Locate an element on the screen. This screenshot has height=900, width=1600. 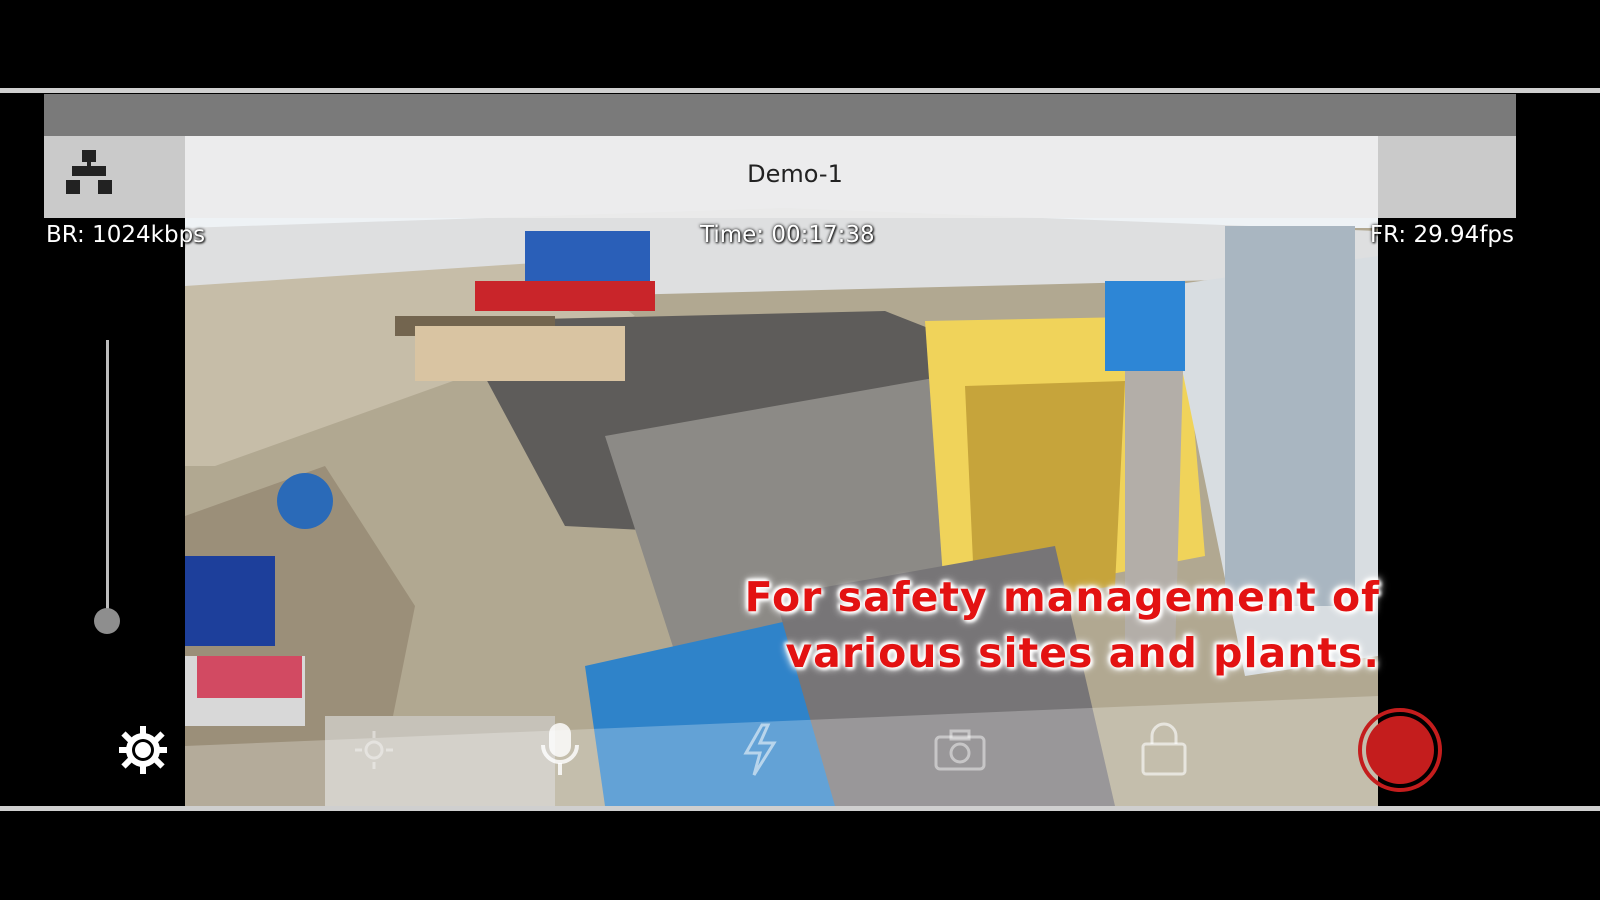
flash-icon is located at coordinates (760, 750).